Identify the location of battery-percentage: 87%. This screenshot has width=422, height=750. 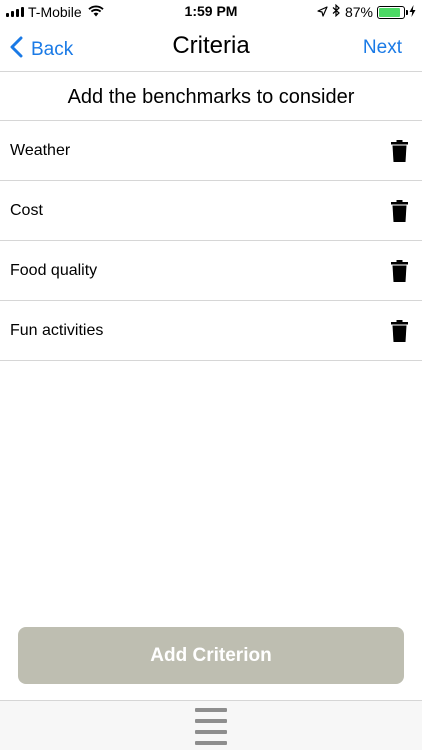
(358, 12).